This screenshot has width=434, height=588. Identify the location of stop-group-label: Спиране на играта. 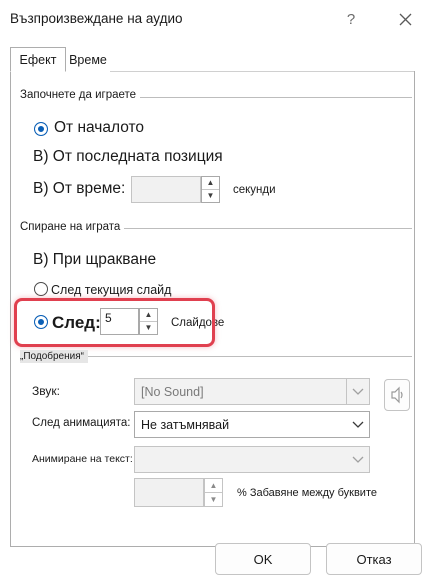
(72, 227).